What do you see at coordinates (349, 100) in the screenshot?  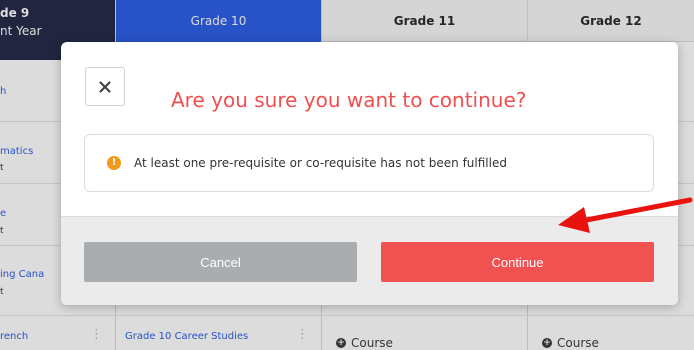 I see `dialog-title: Are you sure you want to continue?` at bounding box center [349, 100].